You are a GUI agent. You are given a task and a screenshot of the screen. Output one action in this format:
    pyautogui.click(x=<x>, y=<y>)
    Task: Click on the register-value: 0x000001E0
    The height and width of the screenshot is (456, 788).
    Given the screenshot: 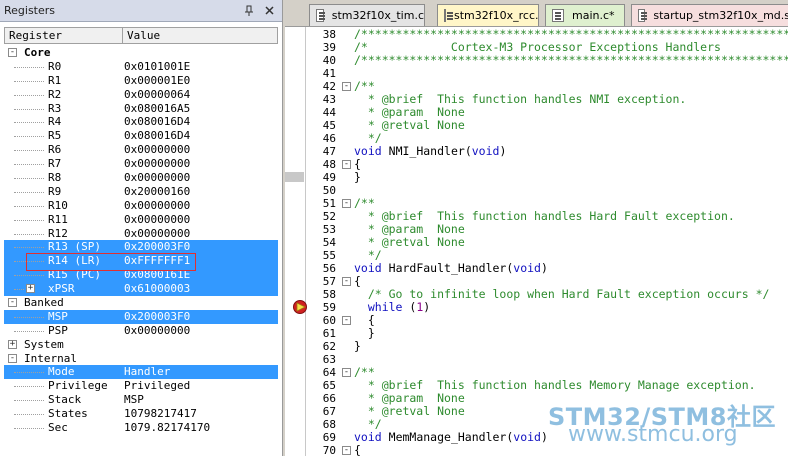 What is the action you would take?
    pyautogui.click(x=157, y=81)
    